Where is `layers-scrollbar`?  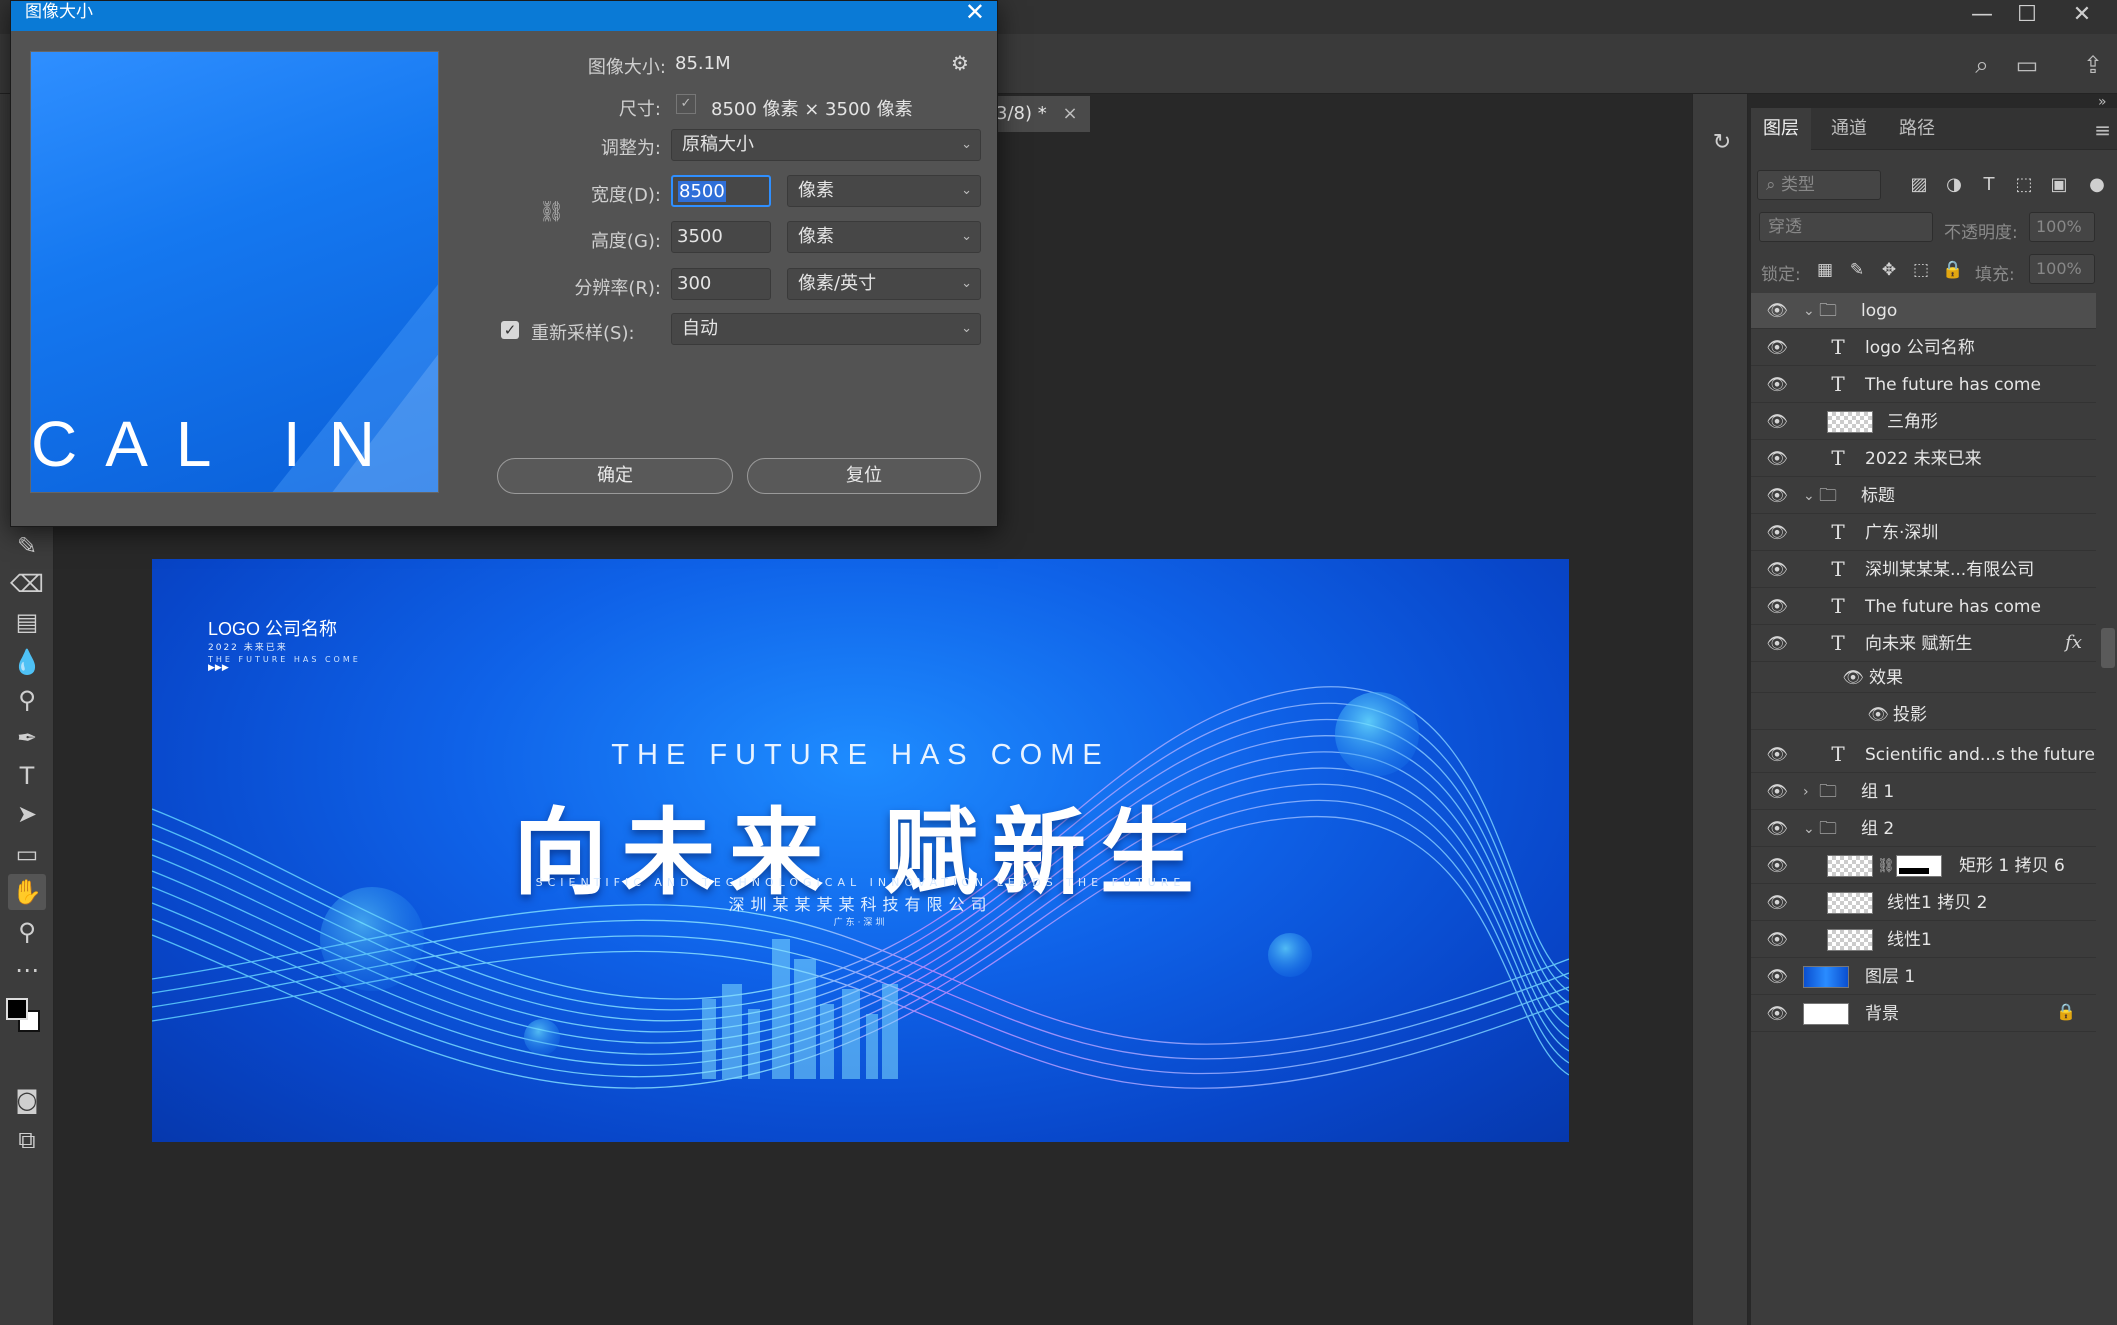
layers-scrollbar is located at coordinates (2108, 648).